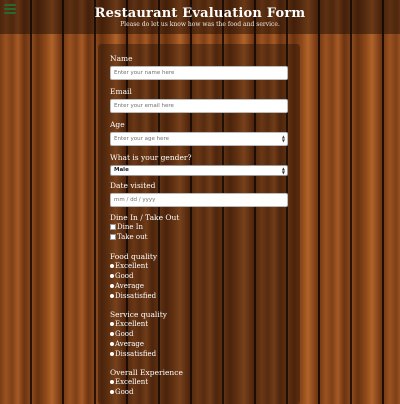  Describe the element at coordinates (199, 200) in the screenshot. I see `date-input: mm / dd / yyyy` at that location.